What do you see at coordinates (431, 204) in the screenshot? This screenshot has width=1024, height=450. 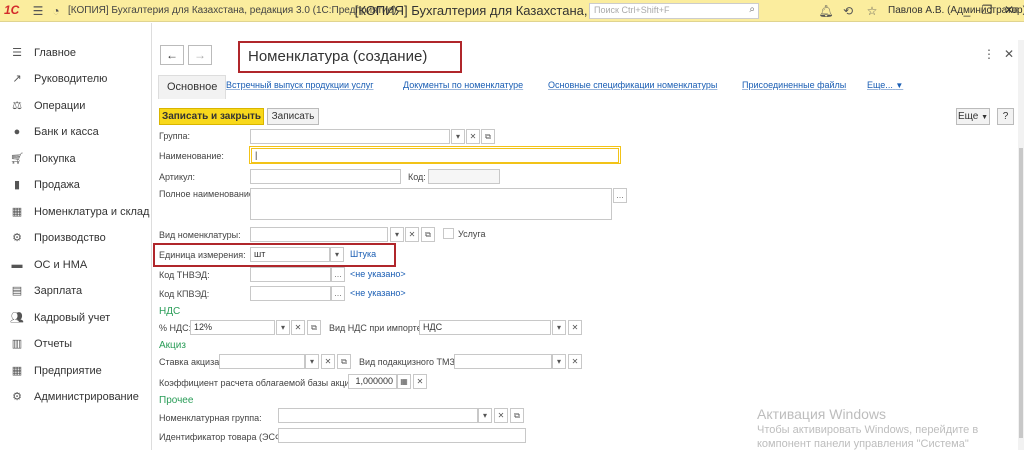 I see `full-name-input` at bounding box center [431, 204].